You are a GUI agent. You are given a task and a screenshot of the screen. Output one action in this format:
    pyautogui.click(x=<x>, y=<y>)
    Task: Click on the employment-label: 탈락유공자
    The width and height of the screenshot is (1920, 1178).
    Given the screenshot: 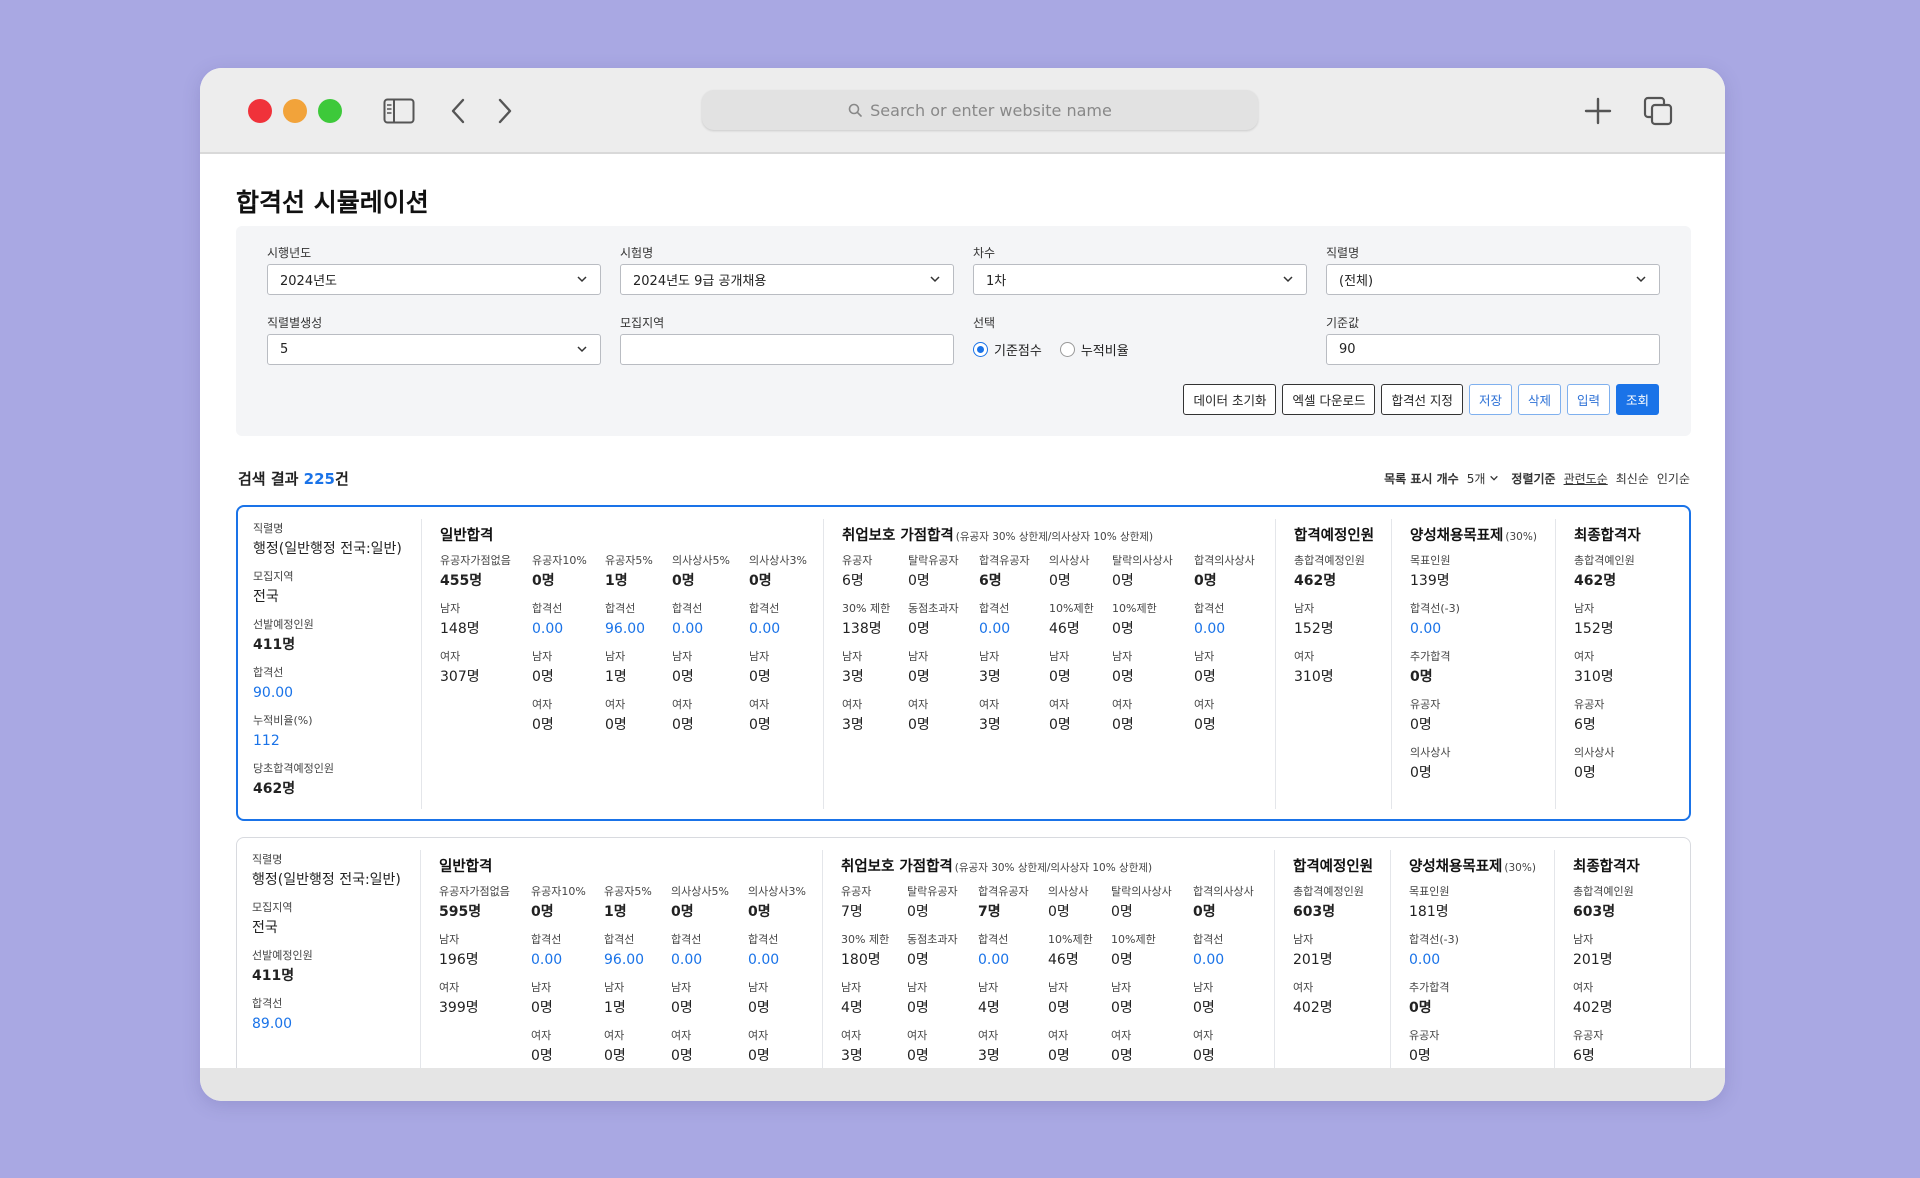 What is the action you would take?
    pyautogui.click(x=932, y=891)
    